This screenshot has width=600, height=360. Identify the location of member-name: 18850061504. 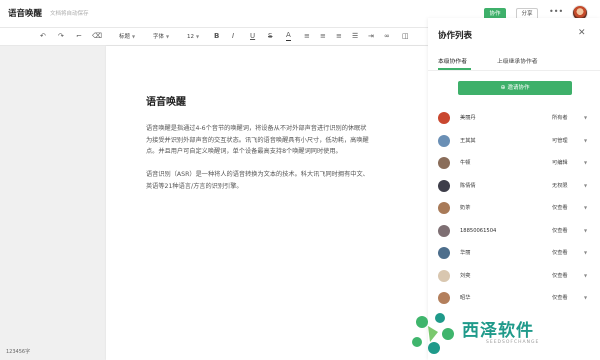
(478, 230).